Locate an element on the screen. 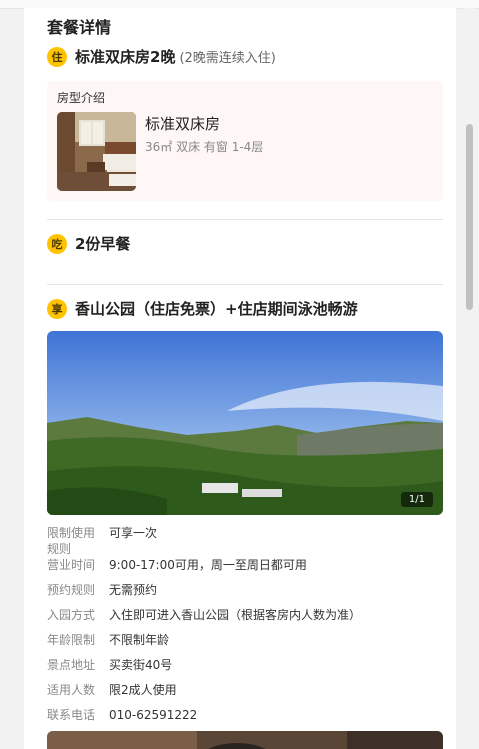  enjoy-section-header: 享 香山公园（住店免票）+住店期间泳池畅游 is located at coordinates (202, 308).